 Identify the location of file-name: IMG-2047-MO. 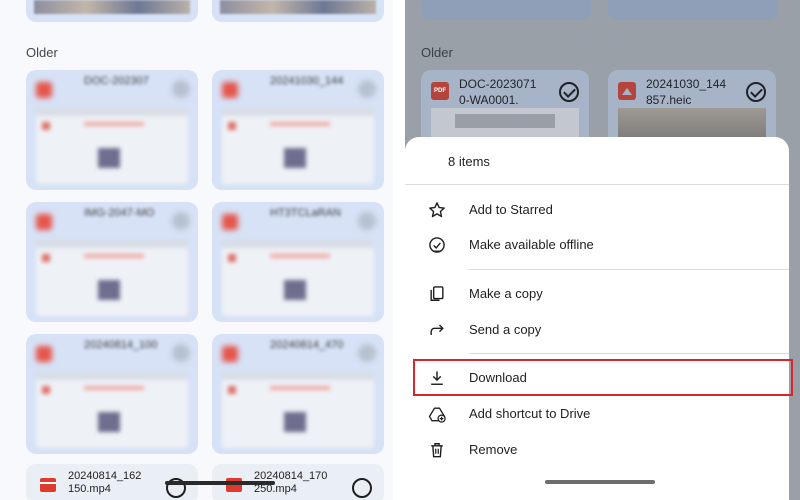
(119, 213).